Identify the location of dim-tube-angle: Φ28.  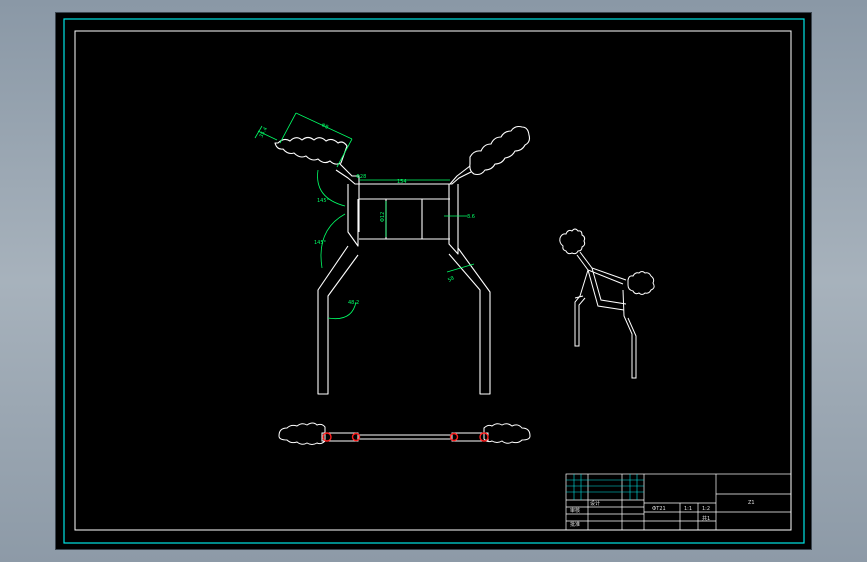
(361, 177).